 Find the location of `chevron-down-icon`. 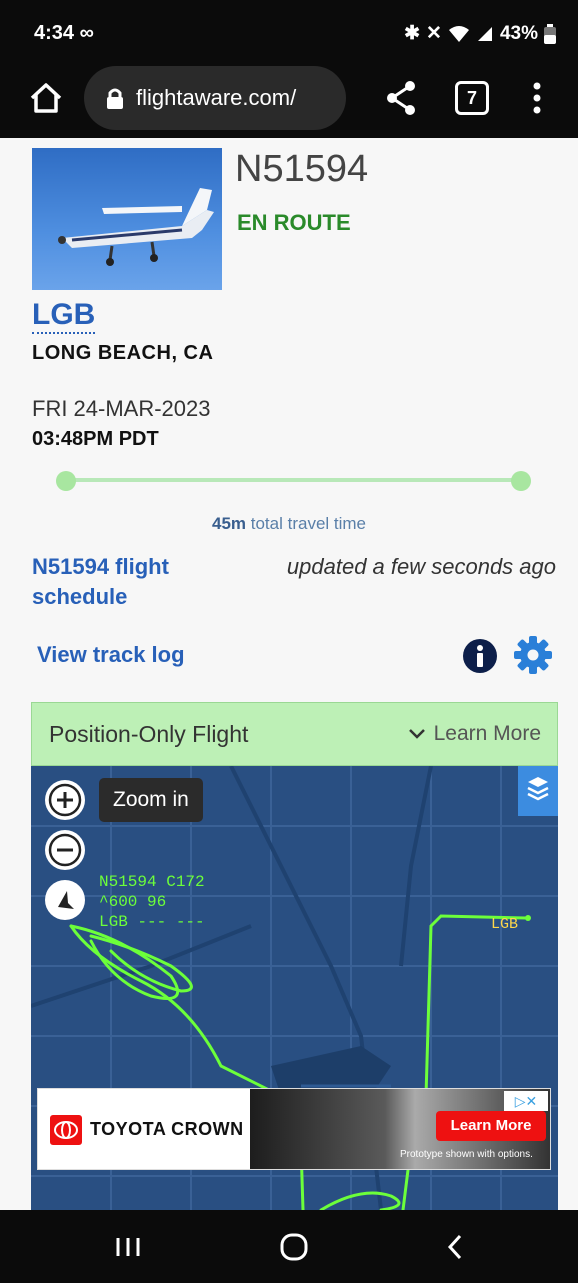

chevron-down-icon is located at coordinates (416, 734).